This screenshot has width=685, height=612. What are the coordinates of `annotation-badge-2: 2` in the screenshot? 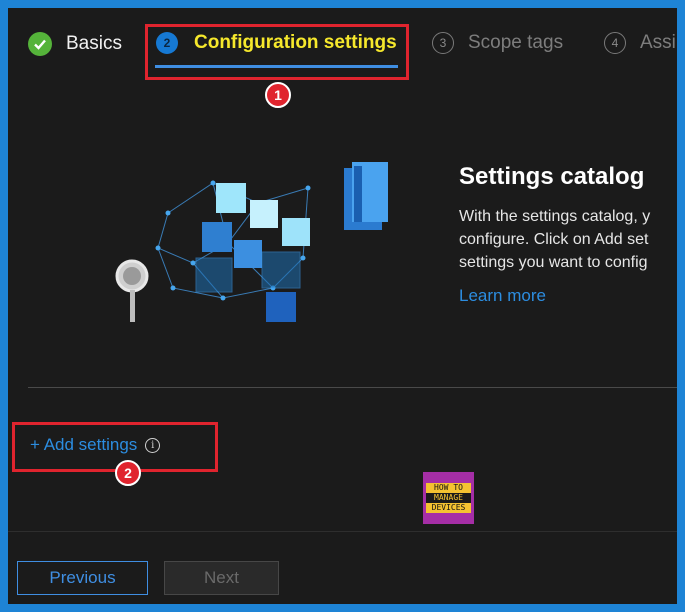 It's located at (128, 473).